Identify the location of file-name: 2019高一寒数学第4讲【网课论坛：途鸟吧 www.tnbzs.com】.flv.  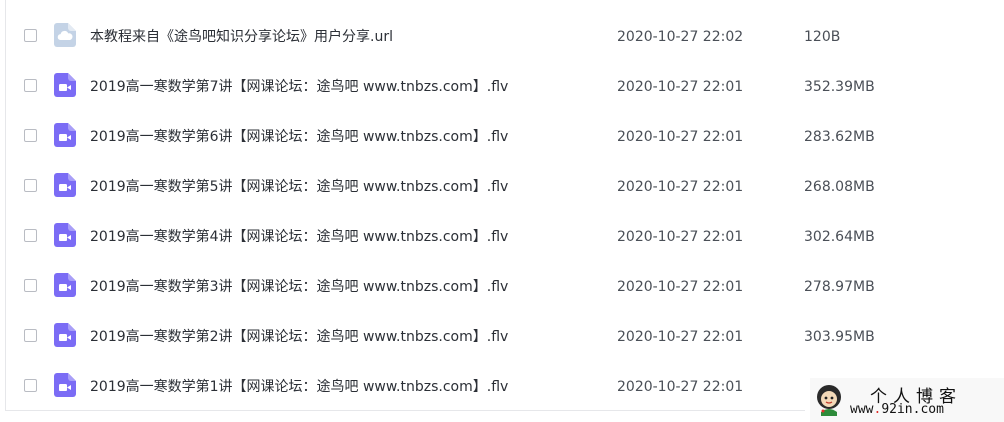
(299, 237).